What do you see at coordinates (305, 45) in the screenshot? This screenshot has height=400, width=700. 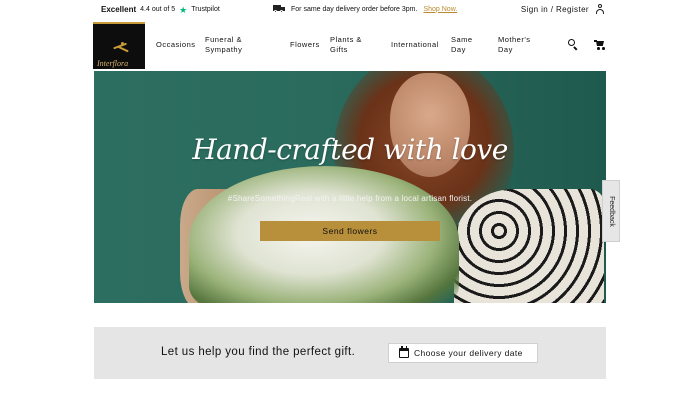 I see `nav-item-flowers: Flowers` at bounding box center [305, 45].